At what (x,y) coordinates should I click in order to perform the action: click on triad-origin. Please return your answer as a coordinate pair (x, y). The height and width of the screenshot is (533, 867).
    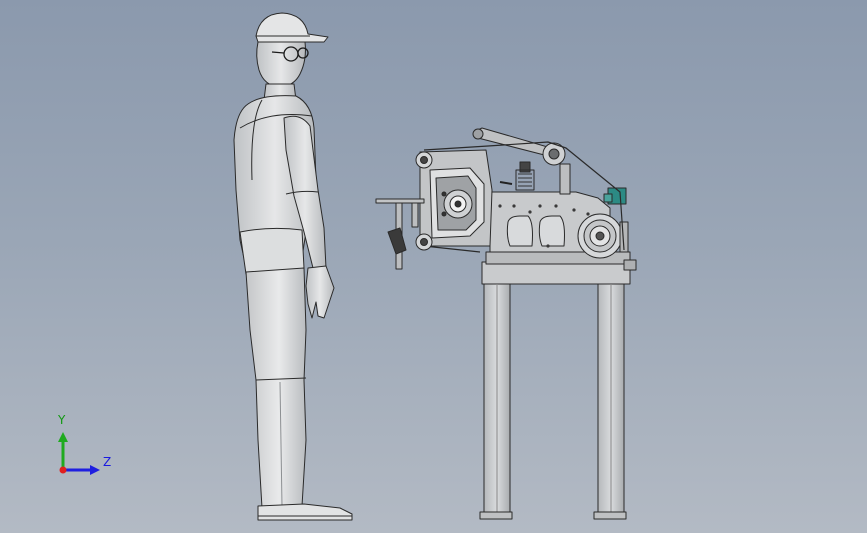
    Looking at the image, I should click on (63, 470).